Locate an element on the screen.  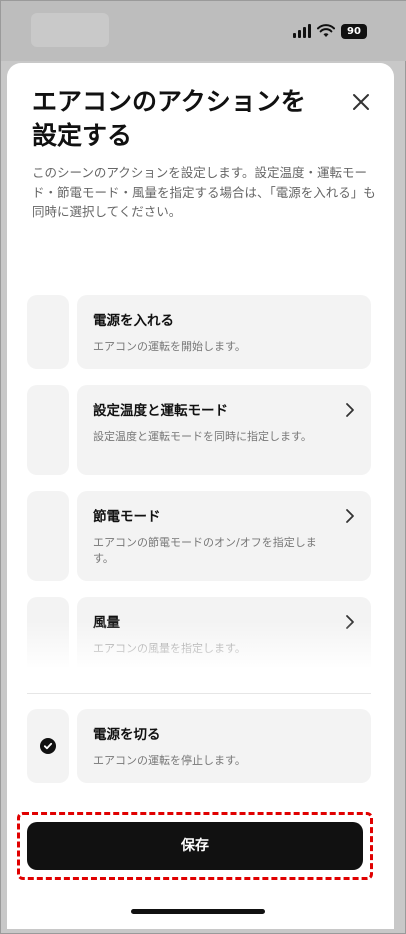
checkbox-power-off is located at coordinates (48, 746).